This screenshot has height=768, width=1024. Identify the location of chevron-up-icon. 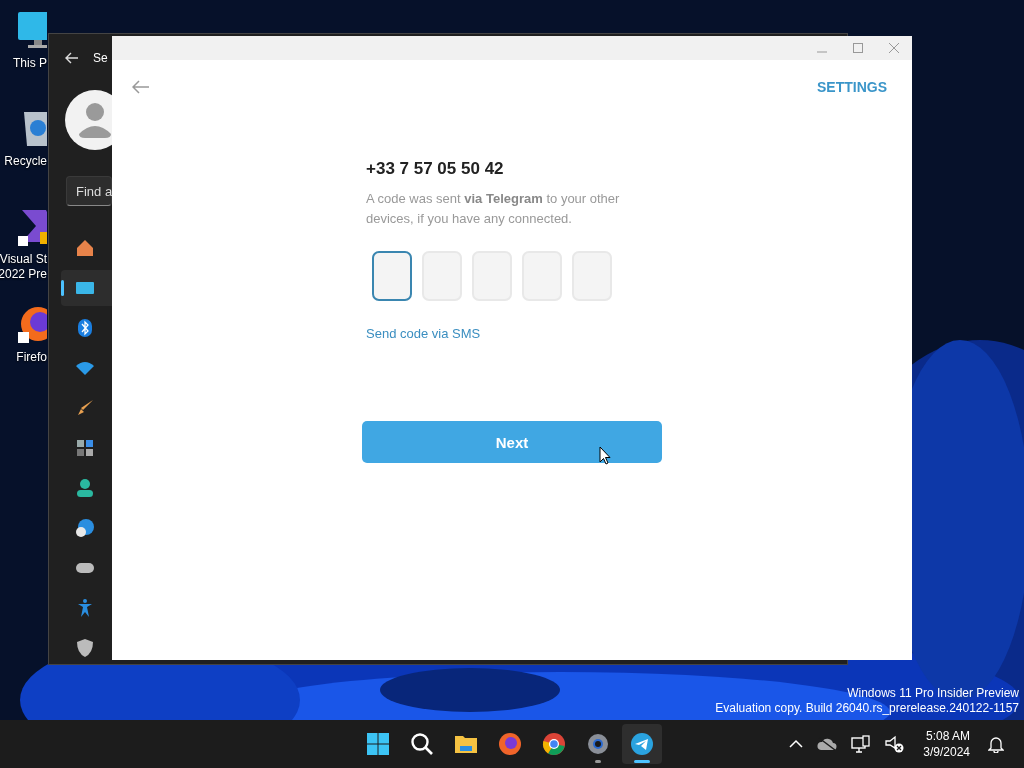
(796, 744).